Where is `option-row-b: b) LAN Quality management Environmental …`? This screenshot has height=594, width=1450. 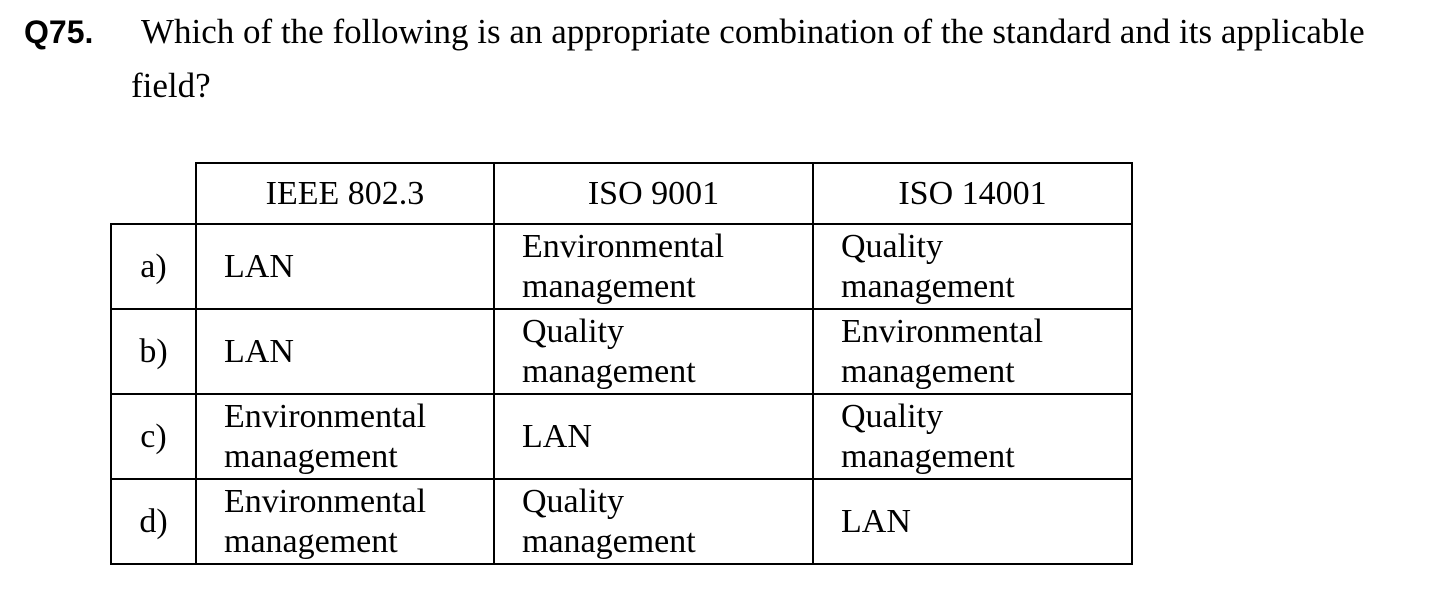
option-row-b: b) LAN Quality management Environmental … is located at coordinates (621, 351).